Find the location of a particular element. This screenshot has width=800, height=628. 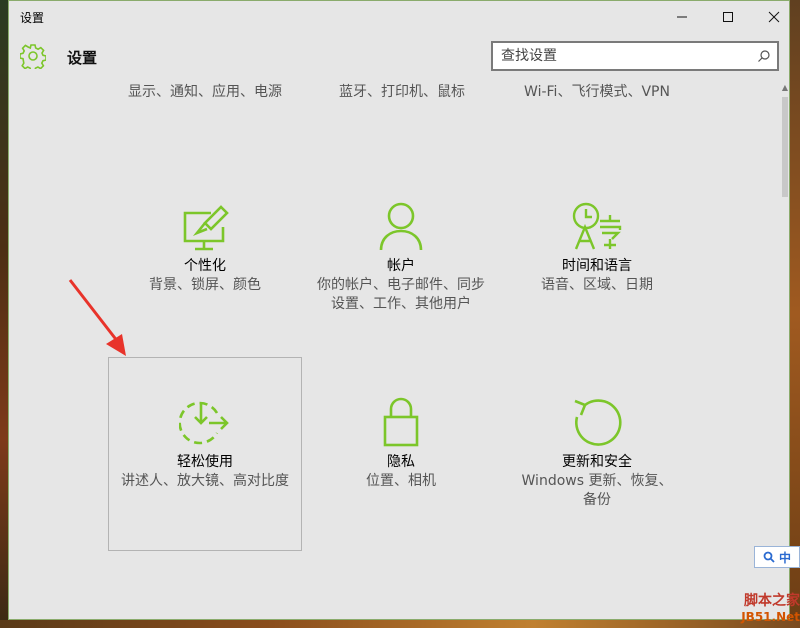

tile-name: 隐私 is located at coordinates (401, 462).